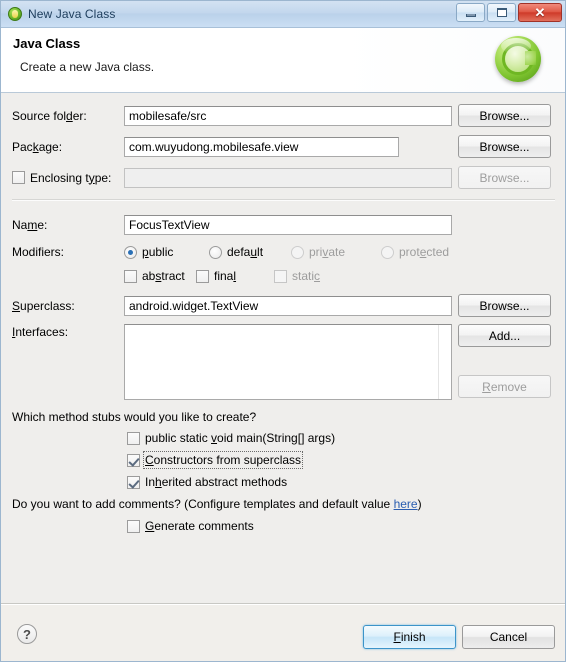  What do you see at coordinates (470, 12) in the screenshot?
I see `minimize-button` at bounding box center [470, 12].